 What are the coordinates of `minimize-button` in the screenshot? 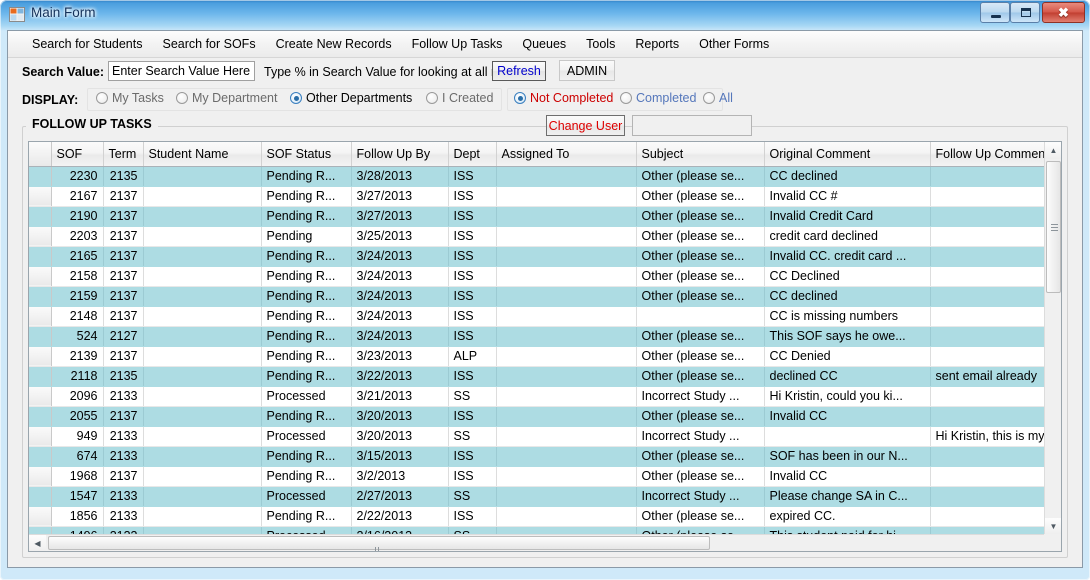 It's located at (995, 12).